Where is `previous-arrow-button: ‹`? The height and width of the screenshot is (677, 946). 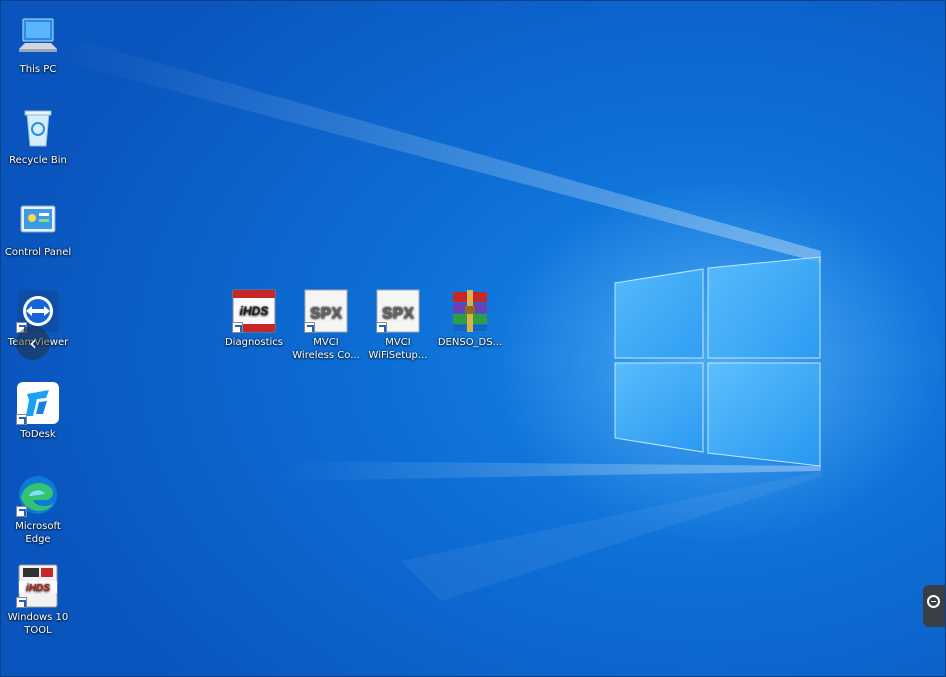 previous-arrow-button: ‹ is located at coordinates (33, 343).